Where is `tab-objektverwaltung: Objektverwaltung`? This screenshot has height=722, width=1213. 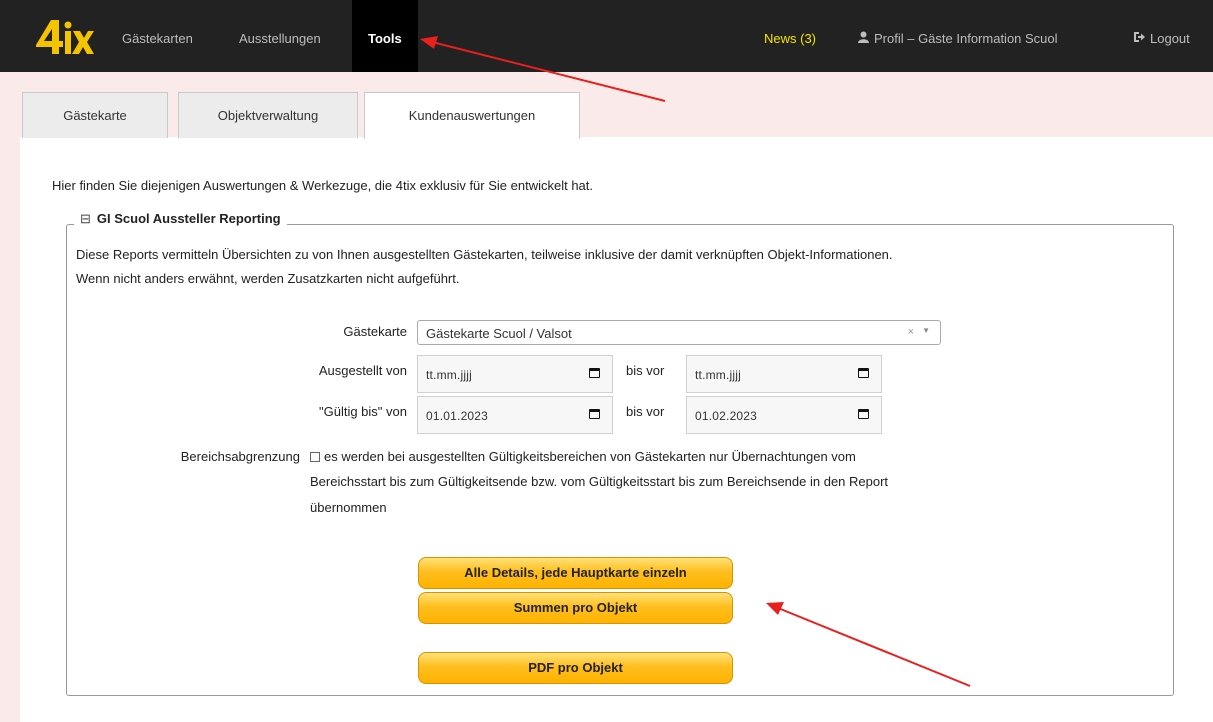
tab-objektverwaltung: Objektverwaltung is located at coordinates (268, 115).